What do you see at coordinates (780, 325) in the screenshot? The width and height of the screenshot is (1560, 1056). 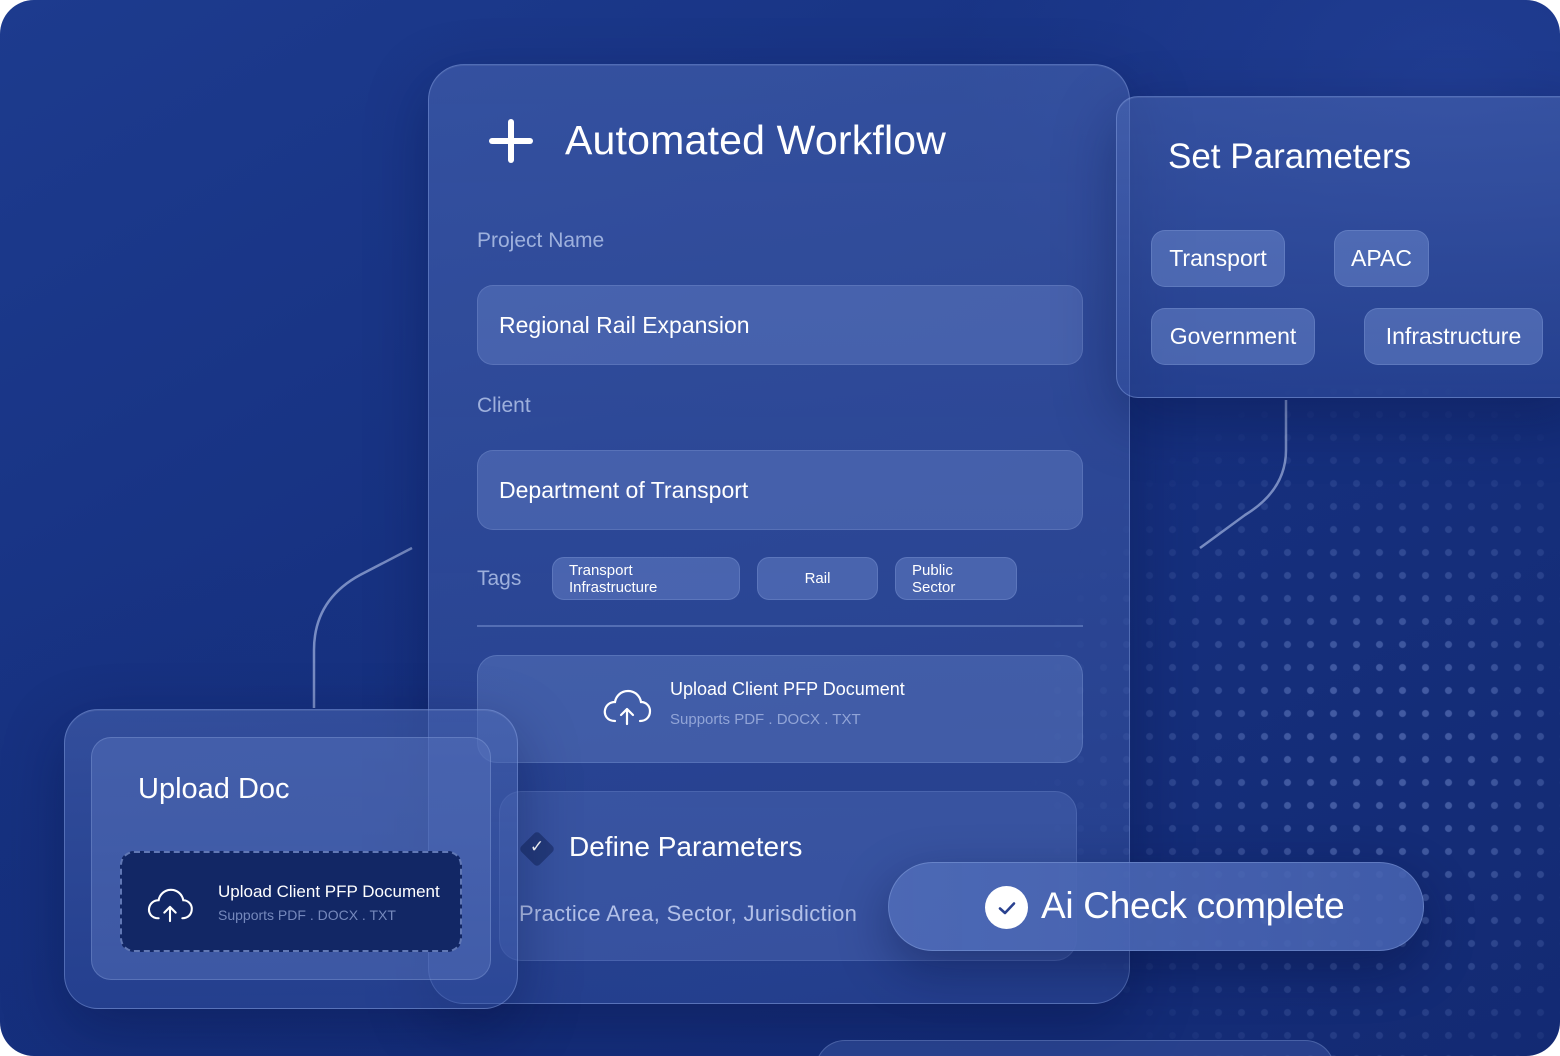 I see `project-name-field: Regional Rail Expansion` at bounding box center [780, 325].